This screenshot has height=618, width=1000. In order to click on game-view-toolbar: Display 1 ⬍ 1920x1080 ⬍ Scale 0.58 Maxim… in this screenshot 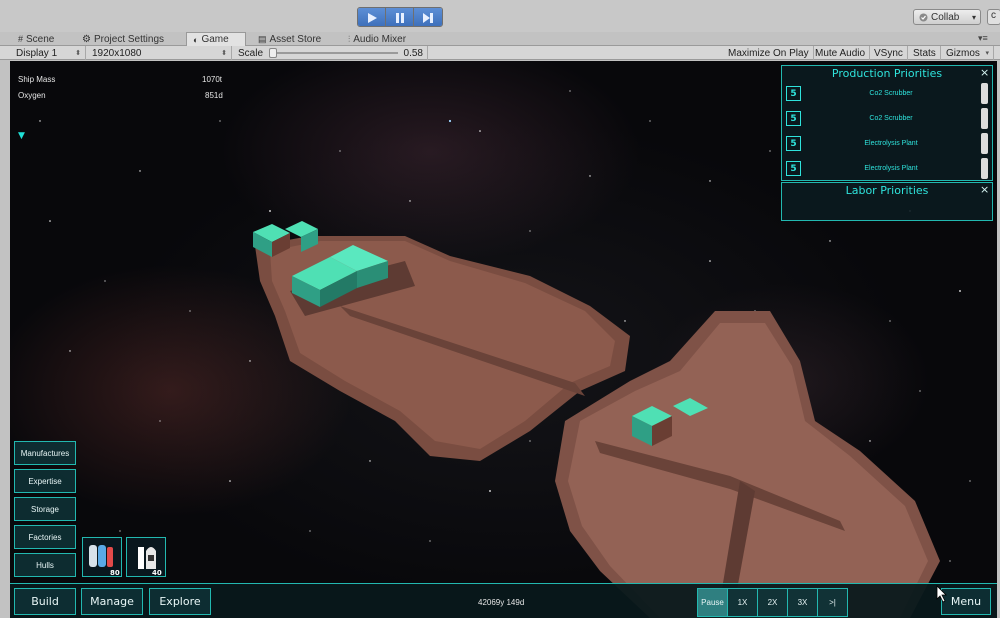, I will do `click(500, 53)`.